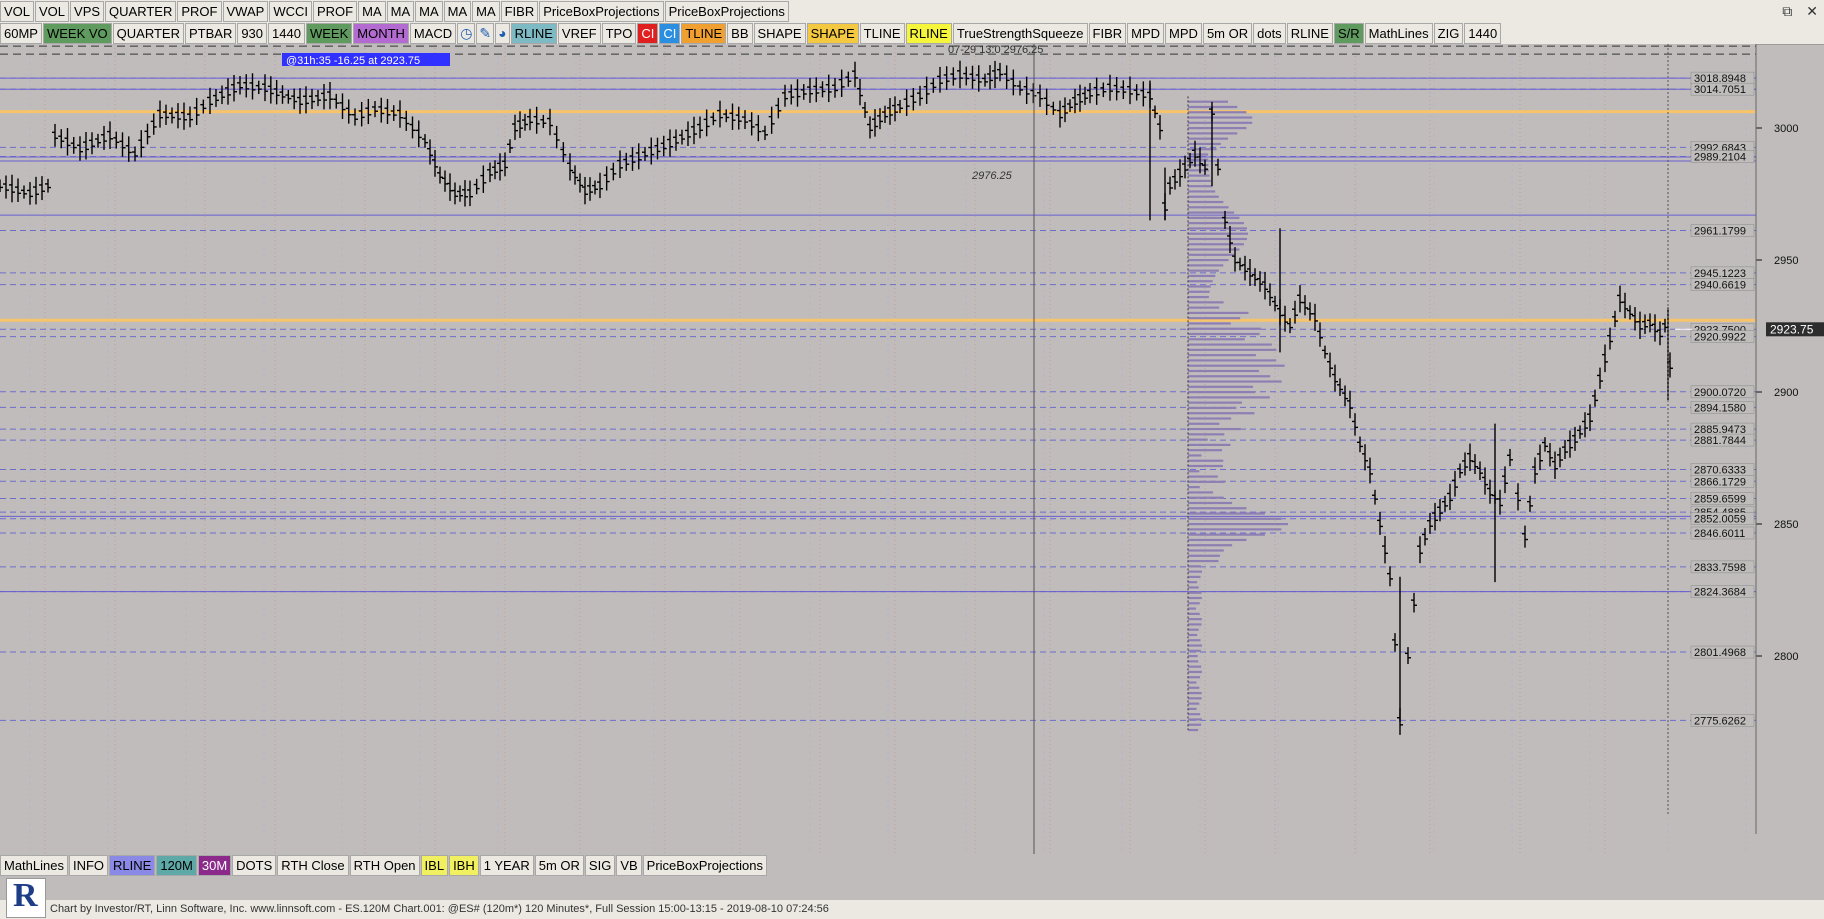 Image resolution: width=1824 pixels, height=919 pixels. What do you see at coordinates (1020, 33) in the screenshot?
I see `toolbar_second-button-truestrengthsqueeze: TrueStrengthSqueeze` at bounding box center [1020, 33].